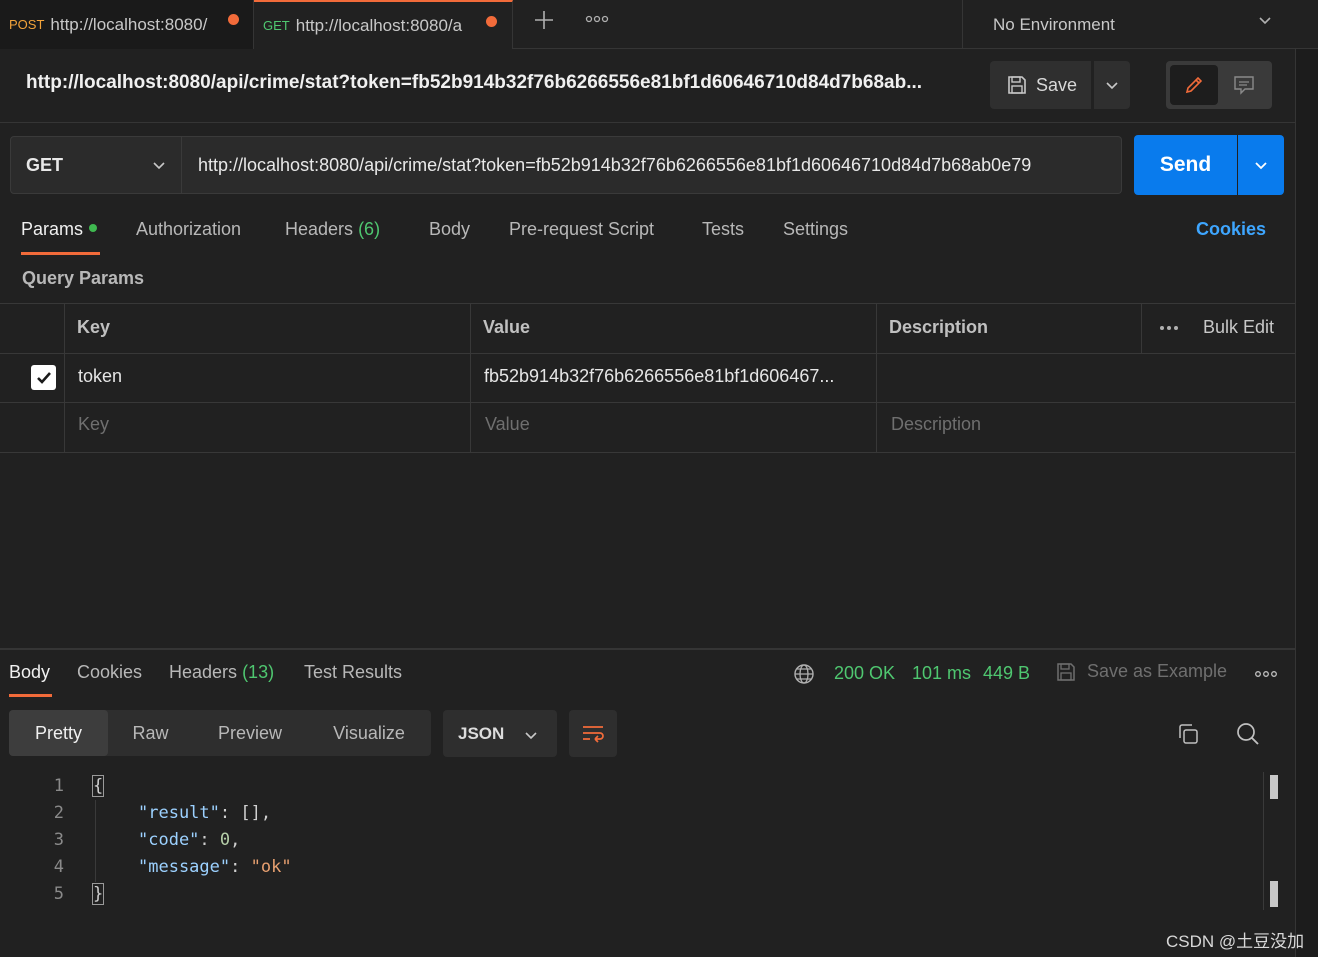 Image resolution: width=1318 pixels, height=957 pixels. What do you see at coordinates (369, 733) in the screenshot?
I see `view-visualize-button: Visualize` at bounding box center [369, 733].